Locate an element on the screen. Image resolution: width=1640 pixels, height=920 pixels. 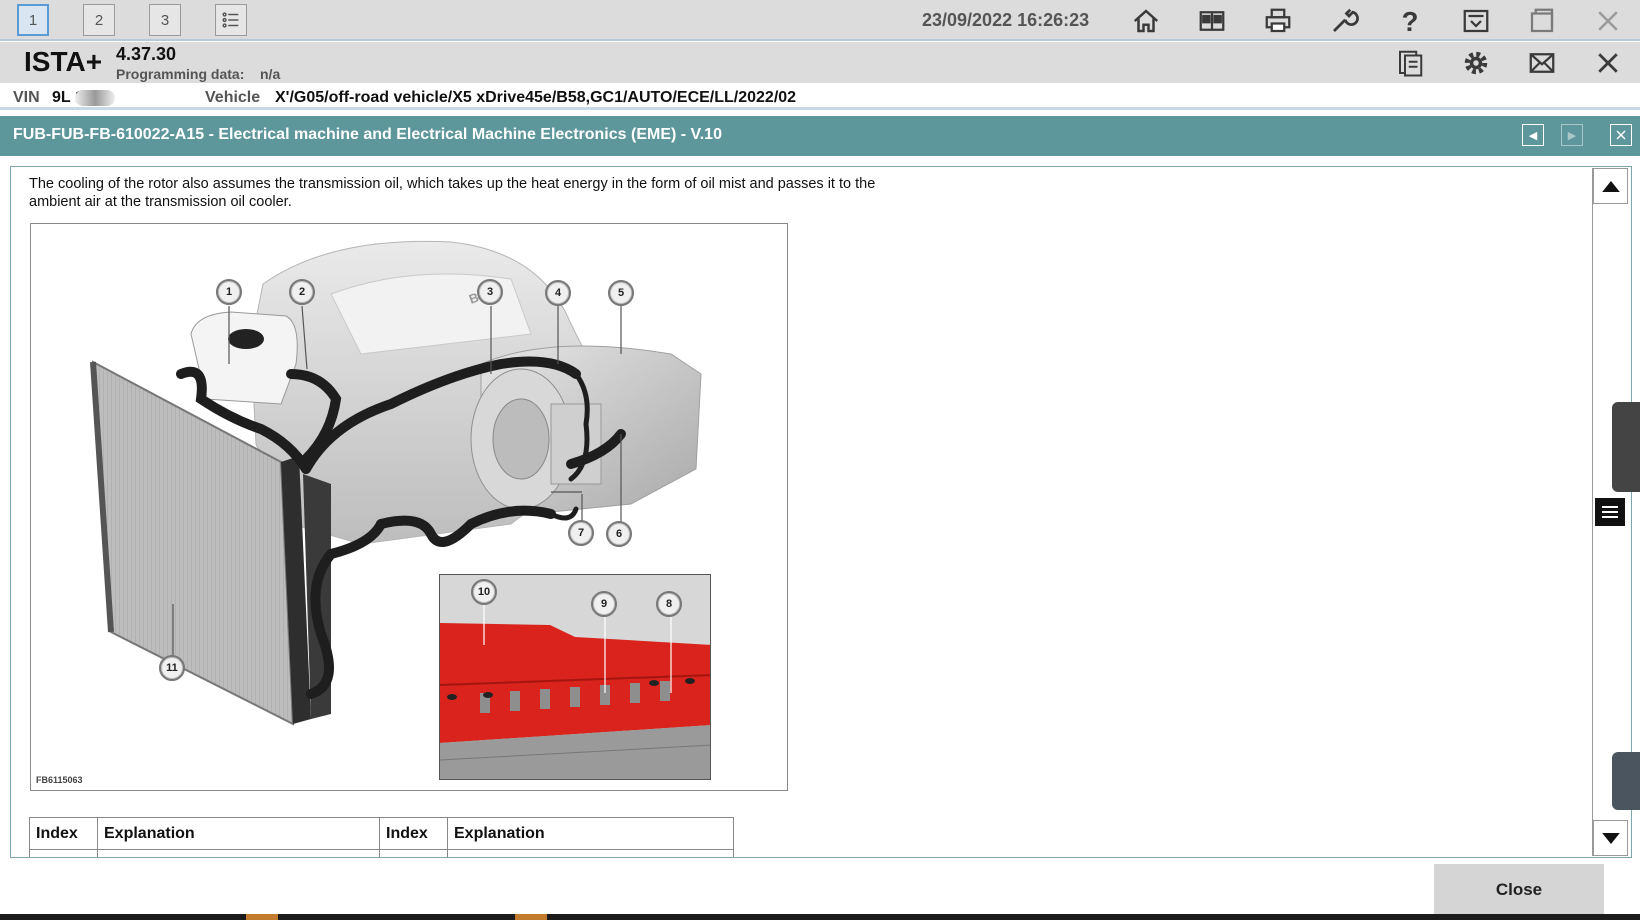
help-icon: ? is located at coordinates (1410, 21).